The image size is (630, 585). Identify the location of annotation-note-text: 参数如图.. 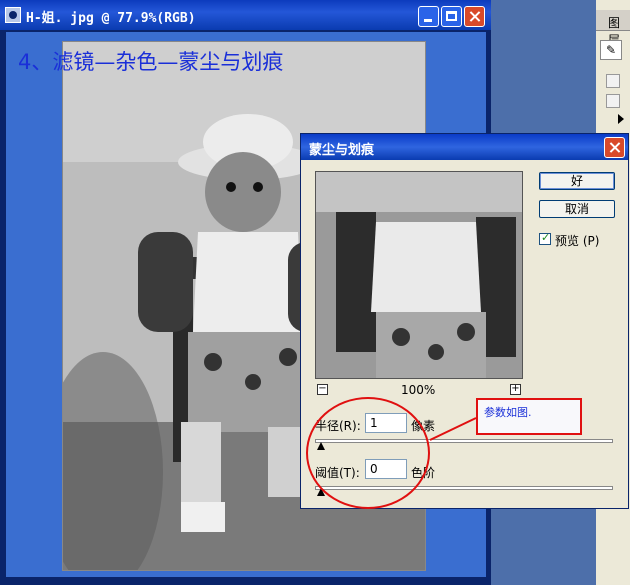
(508, 412).